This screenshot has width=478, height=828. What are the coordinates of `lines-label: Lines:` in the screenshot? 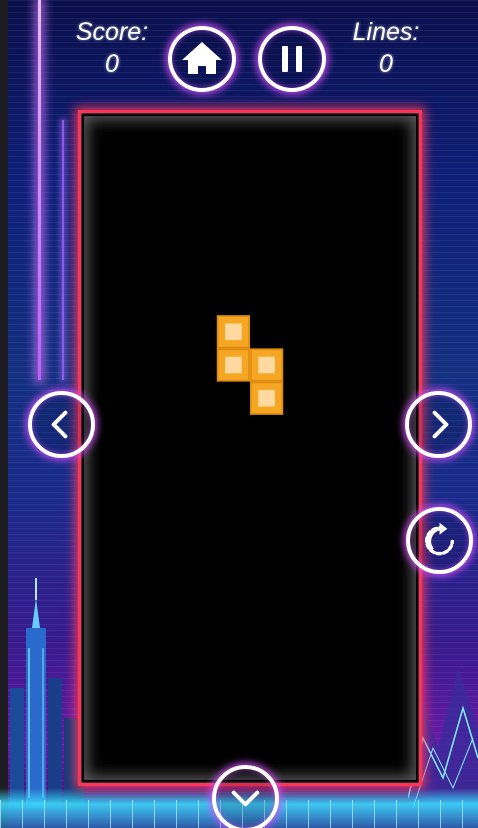 It's located at (386, 32).